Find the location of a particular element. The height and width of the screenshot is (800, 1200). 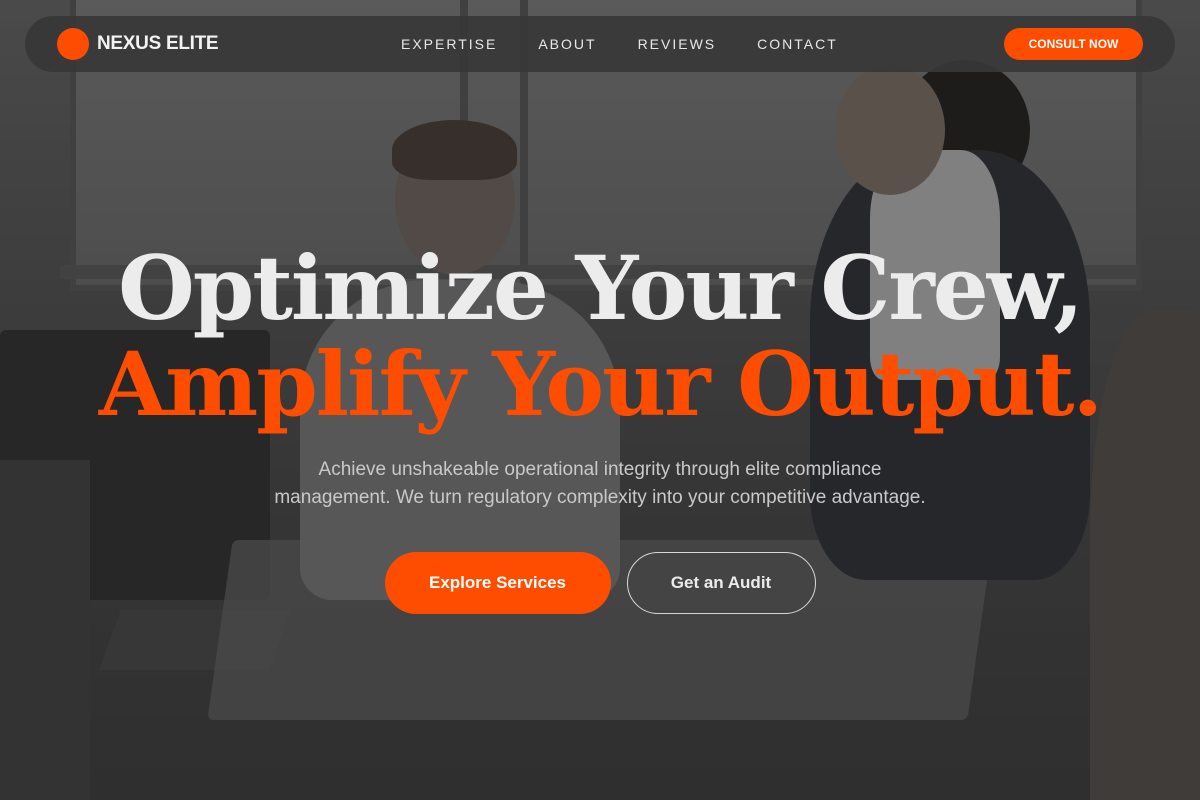

logo-circle-icon is located at coordinates (73, 44).